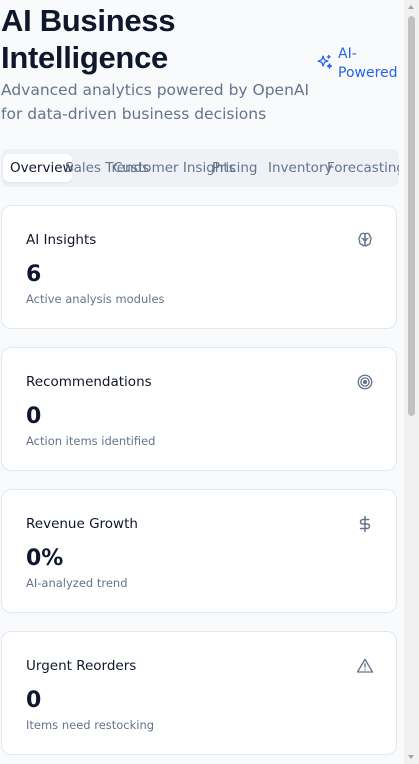 The image size is (419, 764). I want to click on card-caption: AI-analyzed trend, so click(77, 583).